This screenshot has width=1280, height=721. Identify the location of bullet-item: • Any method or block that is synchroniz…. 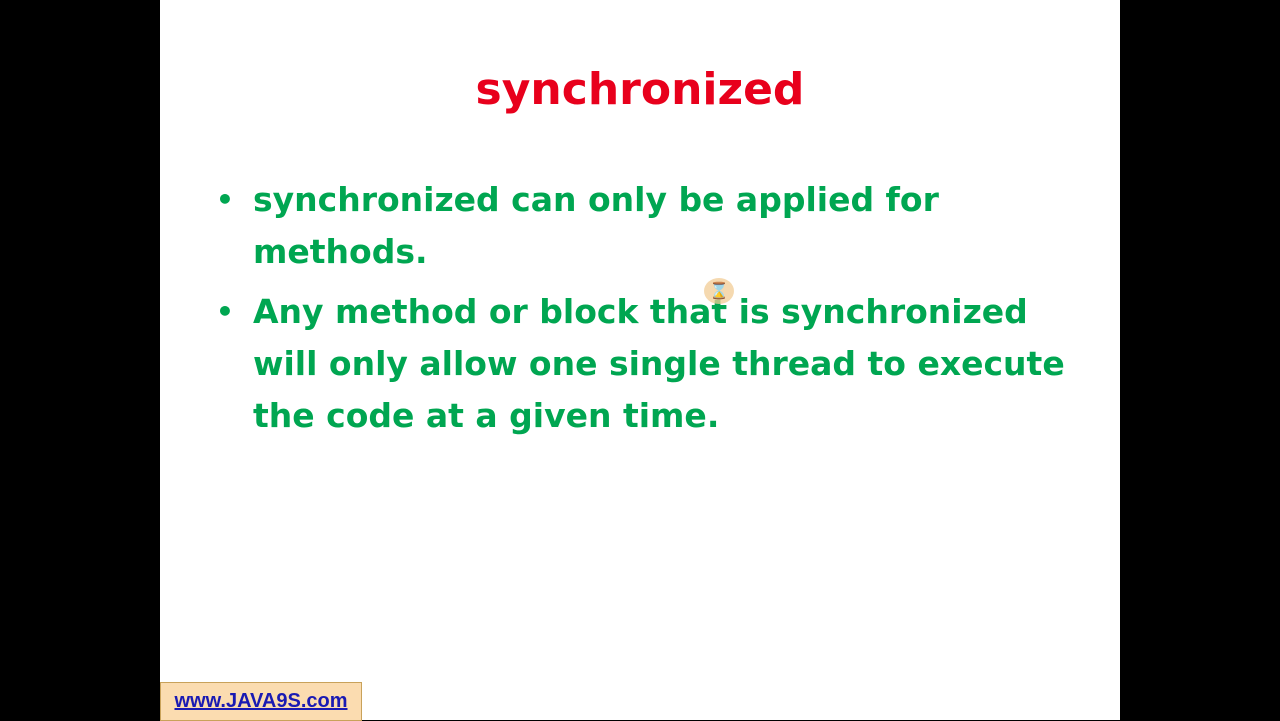
(646, 364).